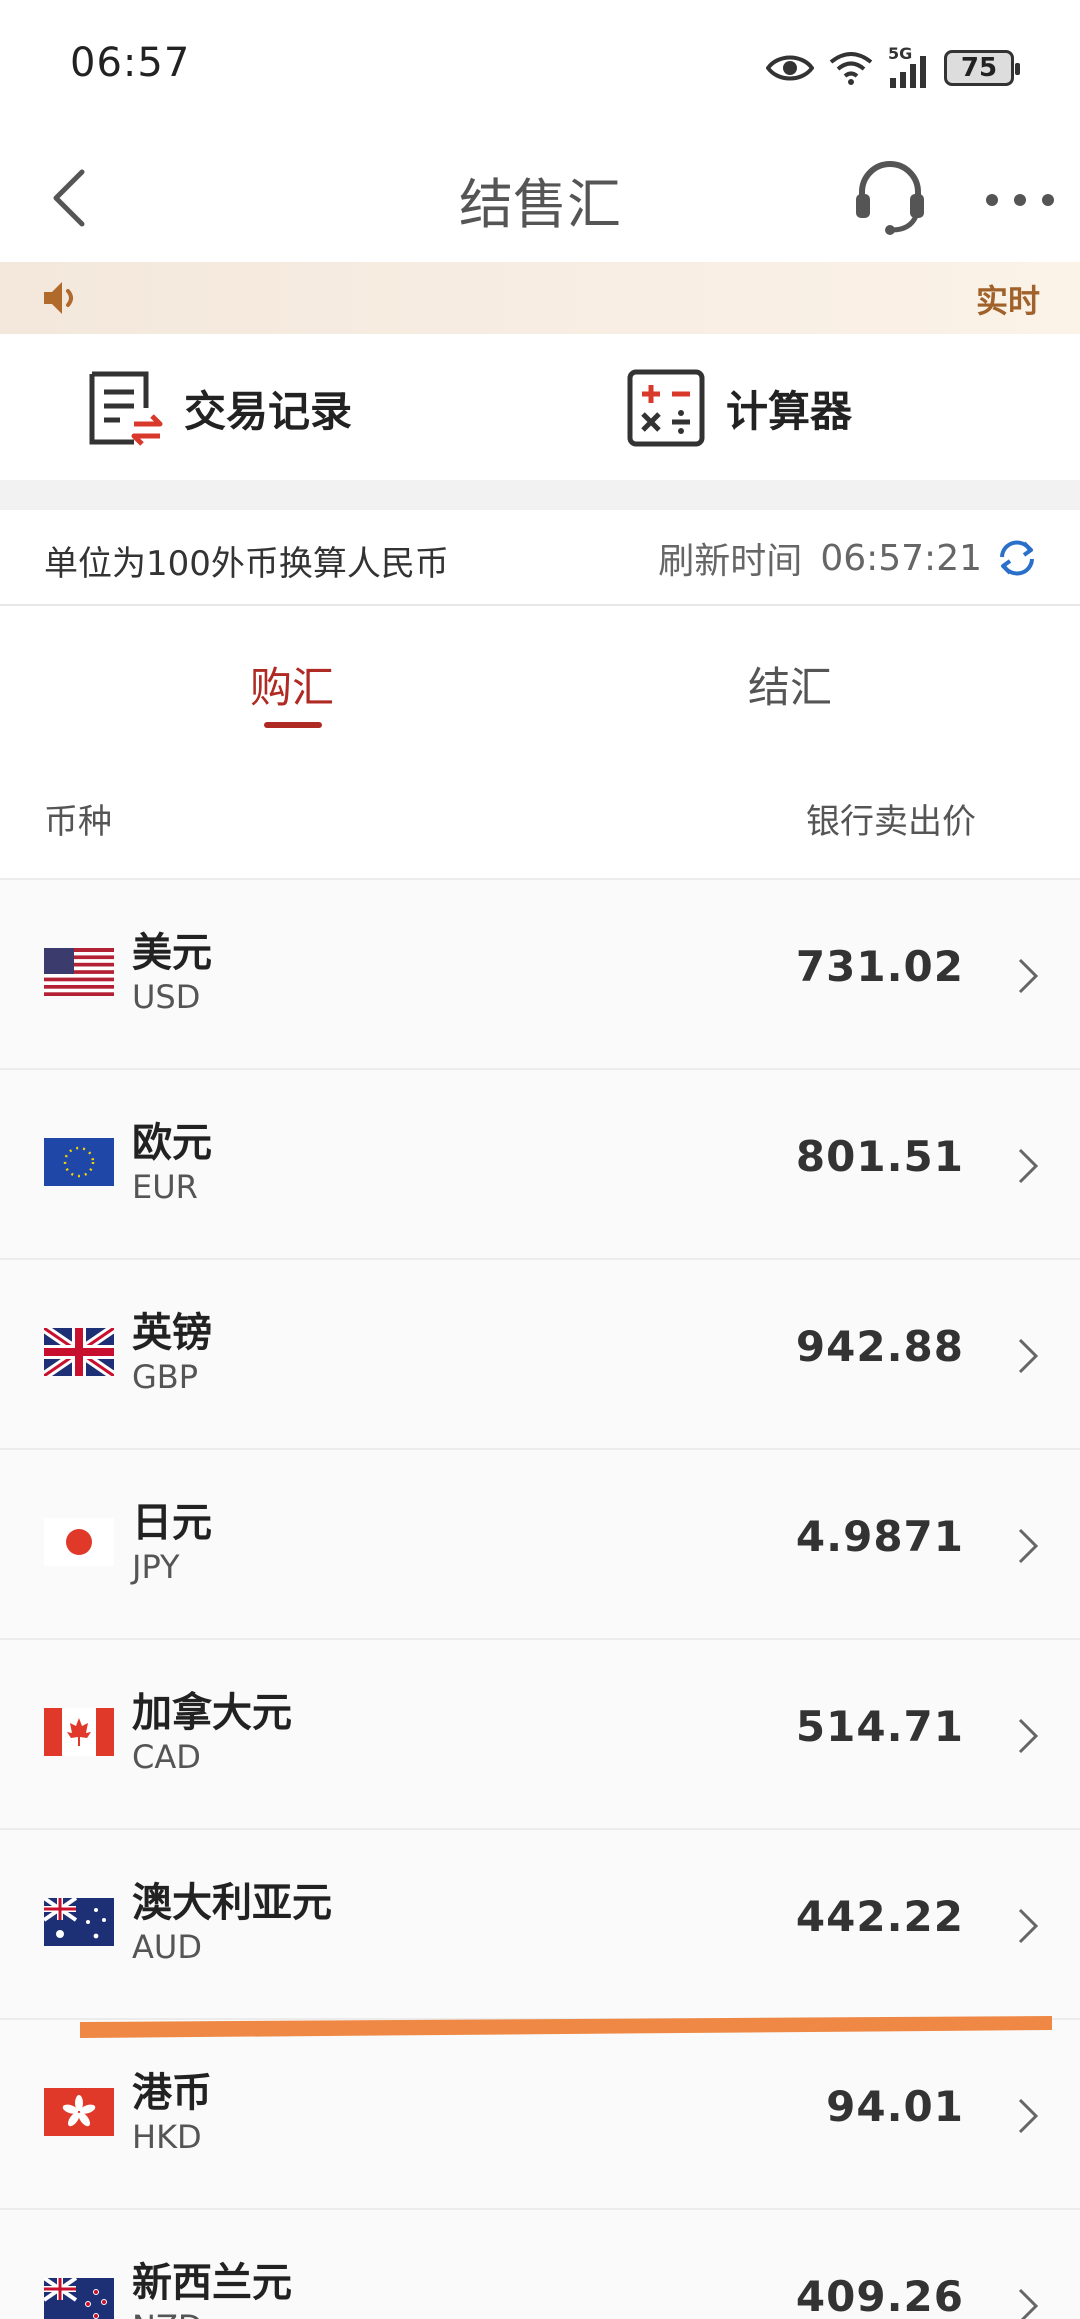 The image size is (1080, 2319). What do you see at coordinates (156, 1567) in the screenshot?
I see `currency-code: JPY` at bounding box center [156, 1567].